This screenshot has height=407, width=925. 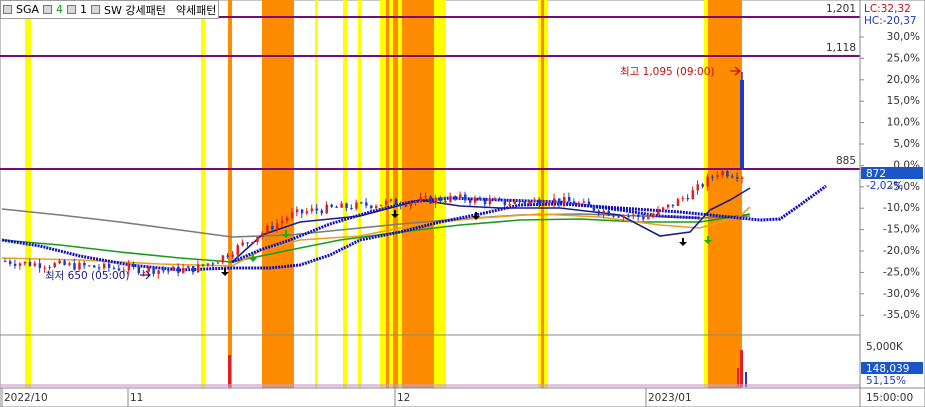 I want to click on volume-tick: 5,000K, so click(x=885, y=347).